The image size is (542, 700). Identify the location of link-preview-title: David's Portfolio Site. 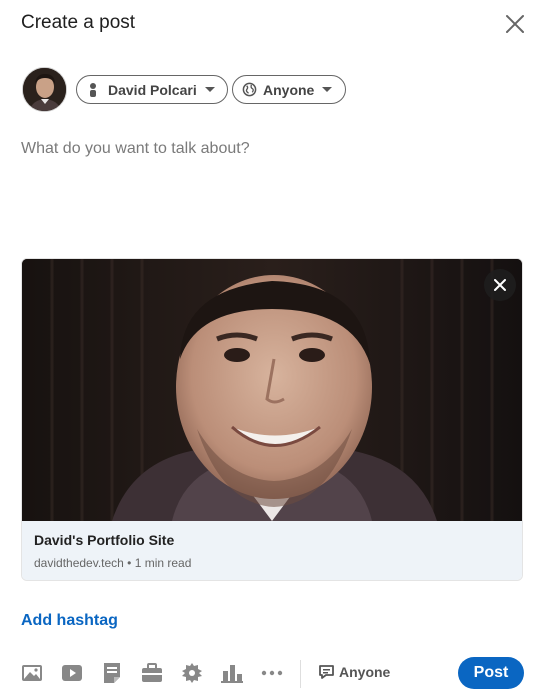
(104, 540).